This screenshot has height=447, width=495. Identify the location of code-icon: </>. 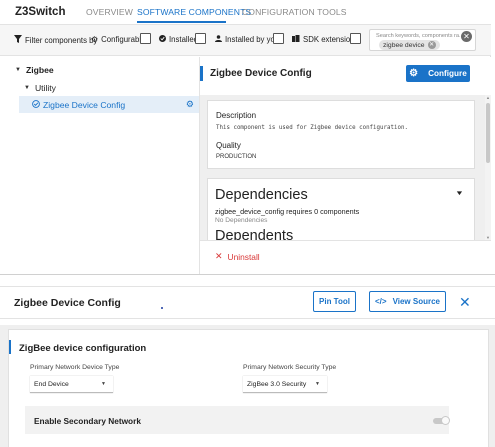
(380, 301).